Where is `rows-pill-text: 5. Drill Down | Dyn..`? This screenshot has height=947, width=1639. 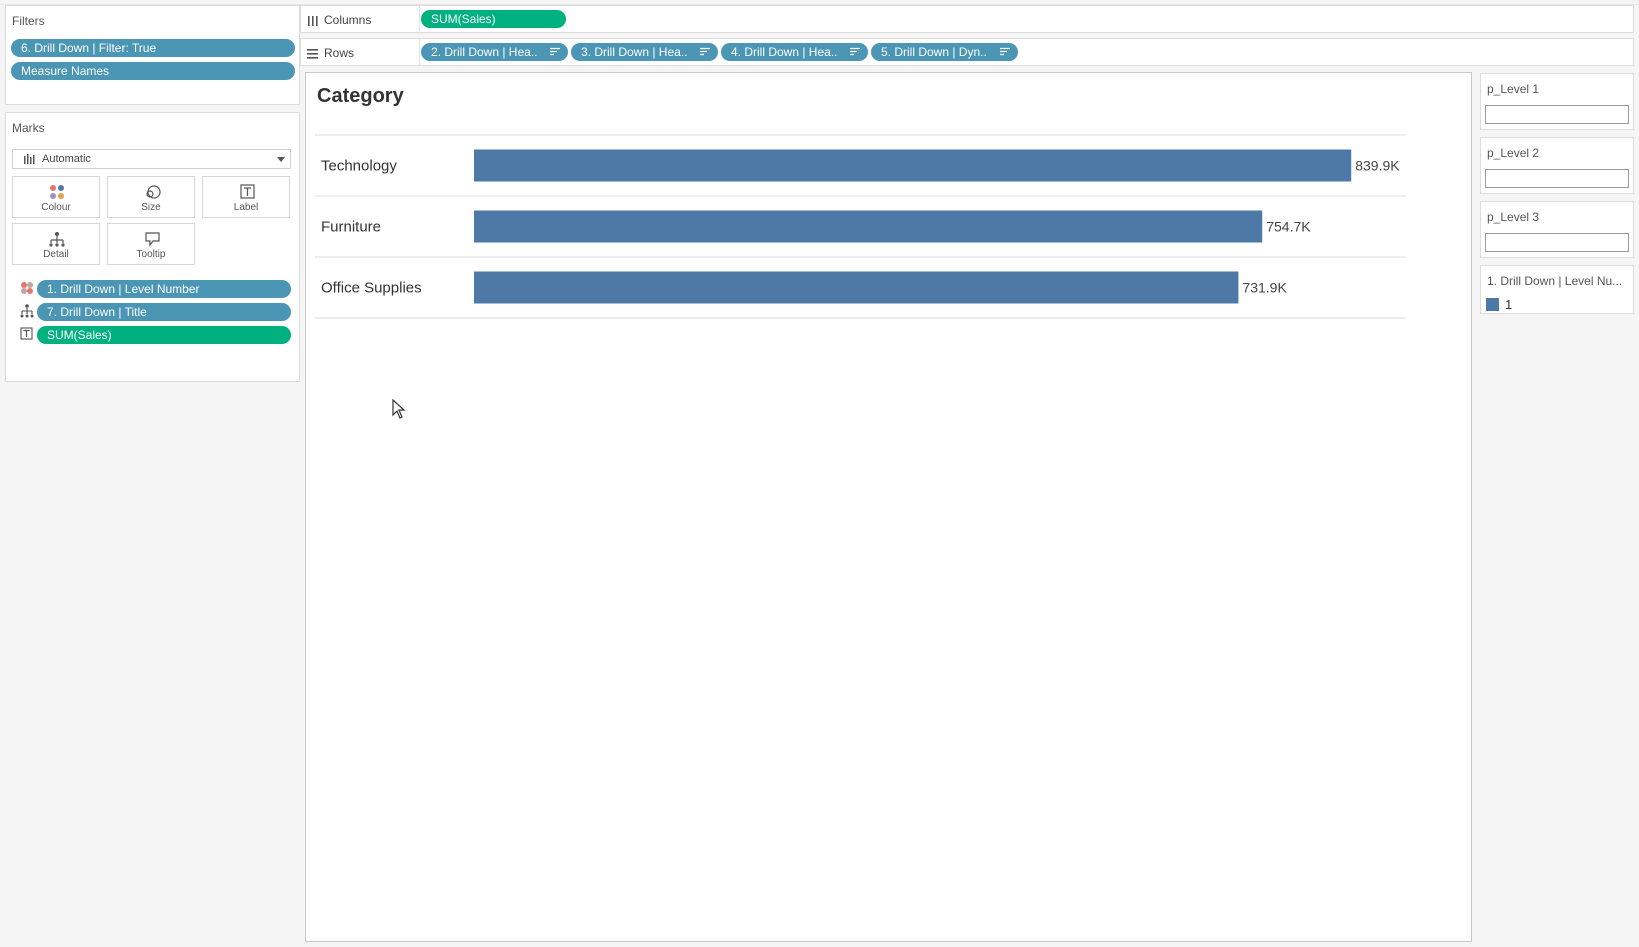
rows-pill-text: 5. Drill Down | Dyn.. is located at coordinates (934, 52).